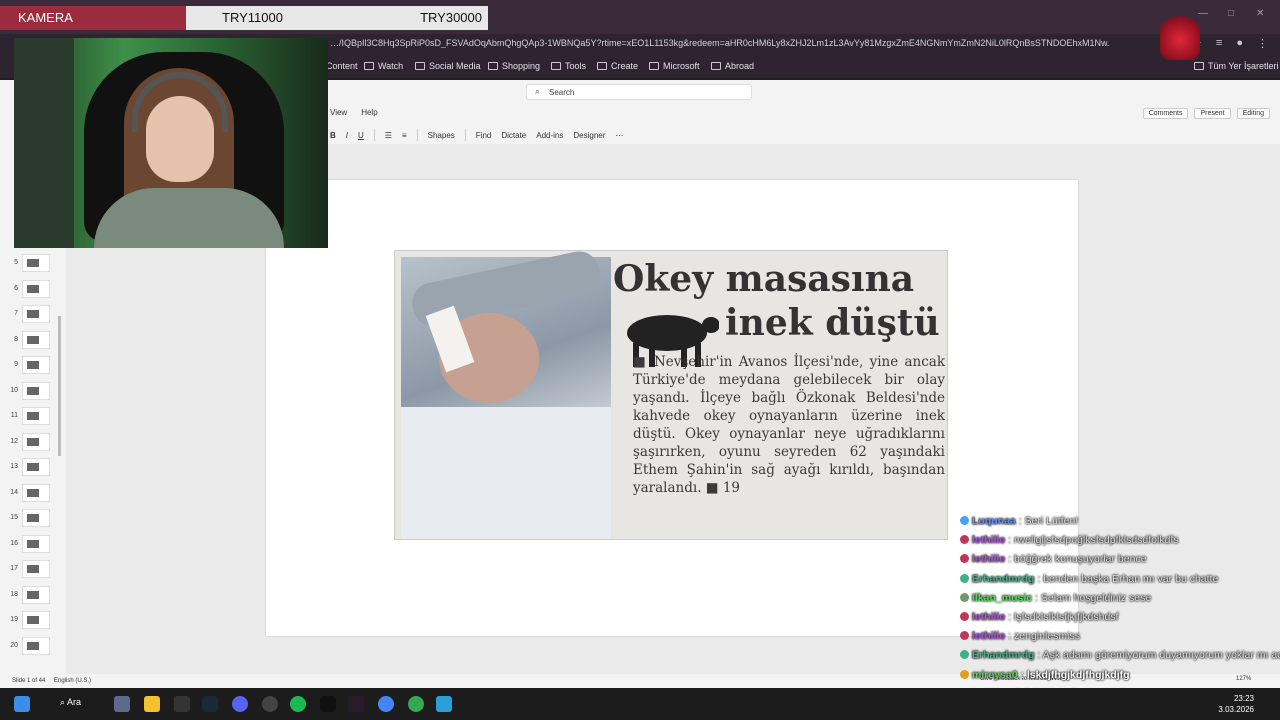 Image resolution: width=1280 pixels, height=720 pixels. What do you see at coordinates (568, 66) in the screenshot?
I see `bookmark-tools: Tools` at bounding box center [568, 66].